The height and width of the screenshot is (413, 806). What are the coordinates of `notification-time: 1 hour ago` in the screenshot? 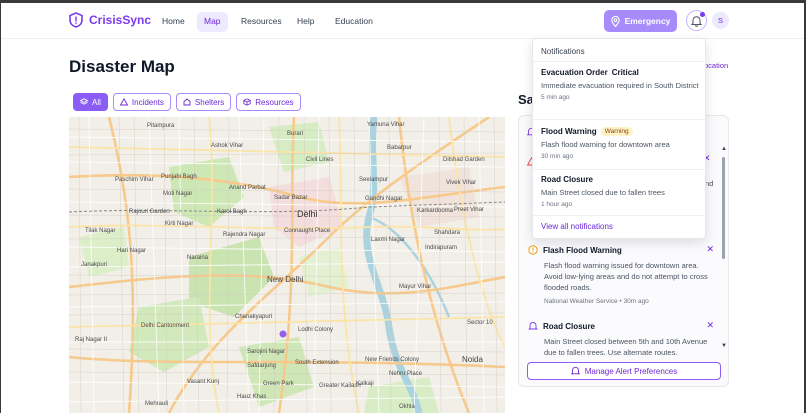 It's located at (557, 204).